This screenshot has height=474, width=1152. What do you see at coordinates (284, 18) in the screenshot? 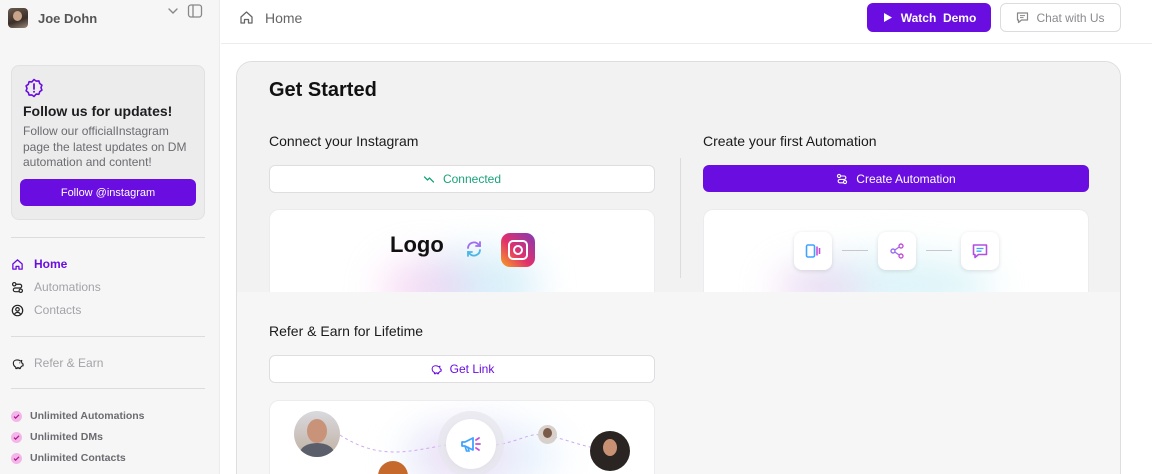
I see `breadcrumb: Home` at bounding box center [284, 18].